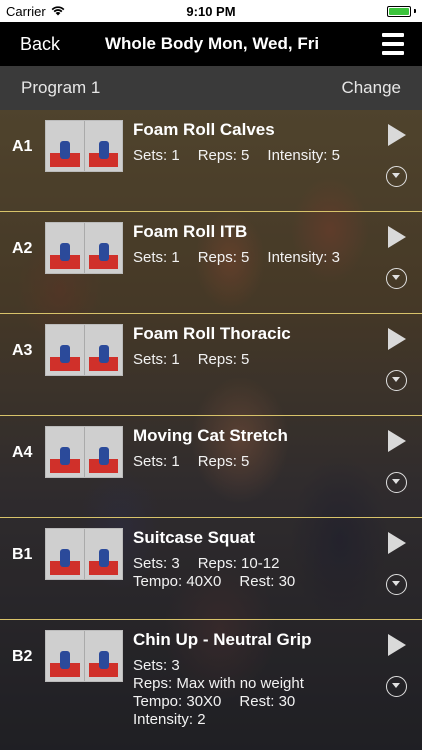 The image size is (422, 750). What do you see at coordinates (22, 452) in the screenshot?
I see `exercise-code: A4` at bounding box center [22, 452].